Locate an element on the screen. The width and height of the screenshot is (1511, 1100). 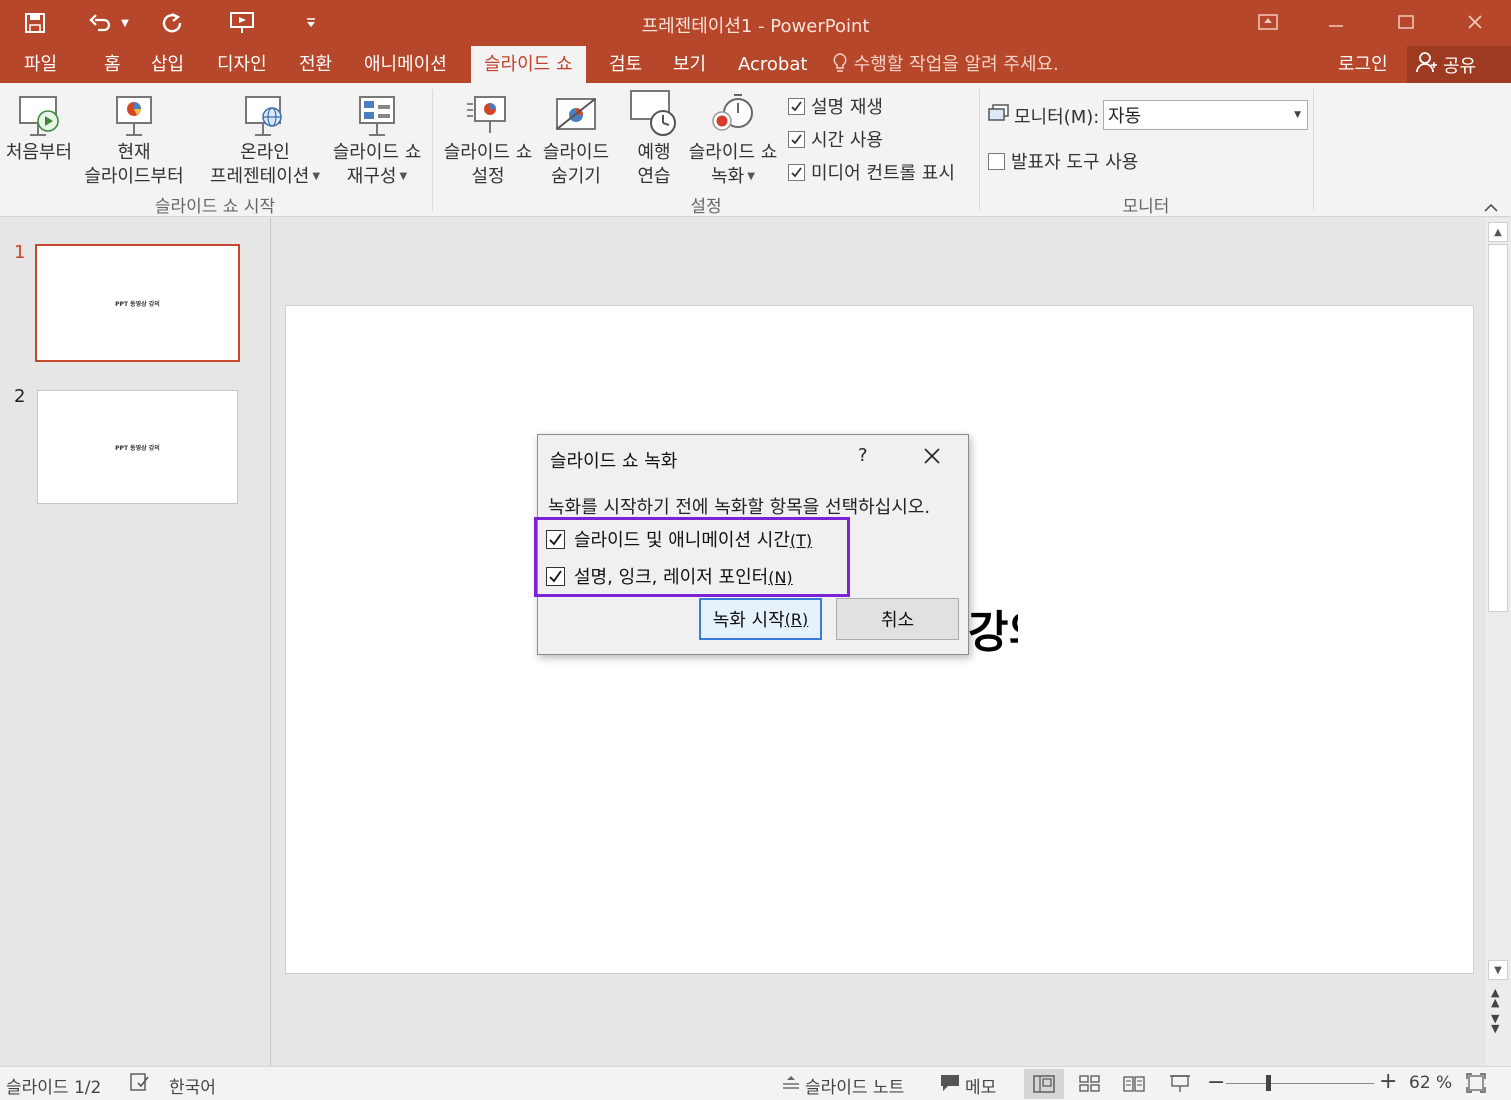
present-online-label-2: 프레젠테이션 is located at coordinates (259, 176).